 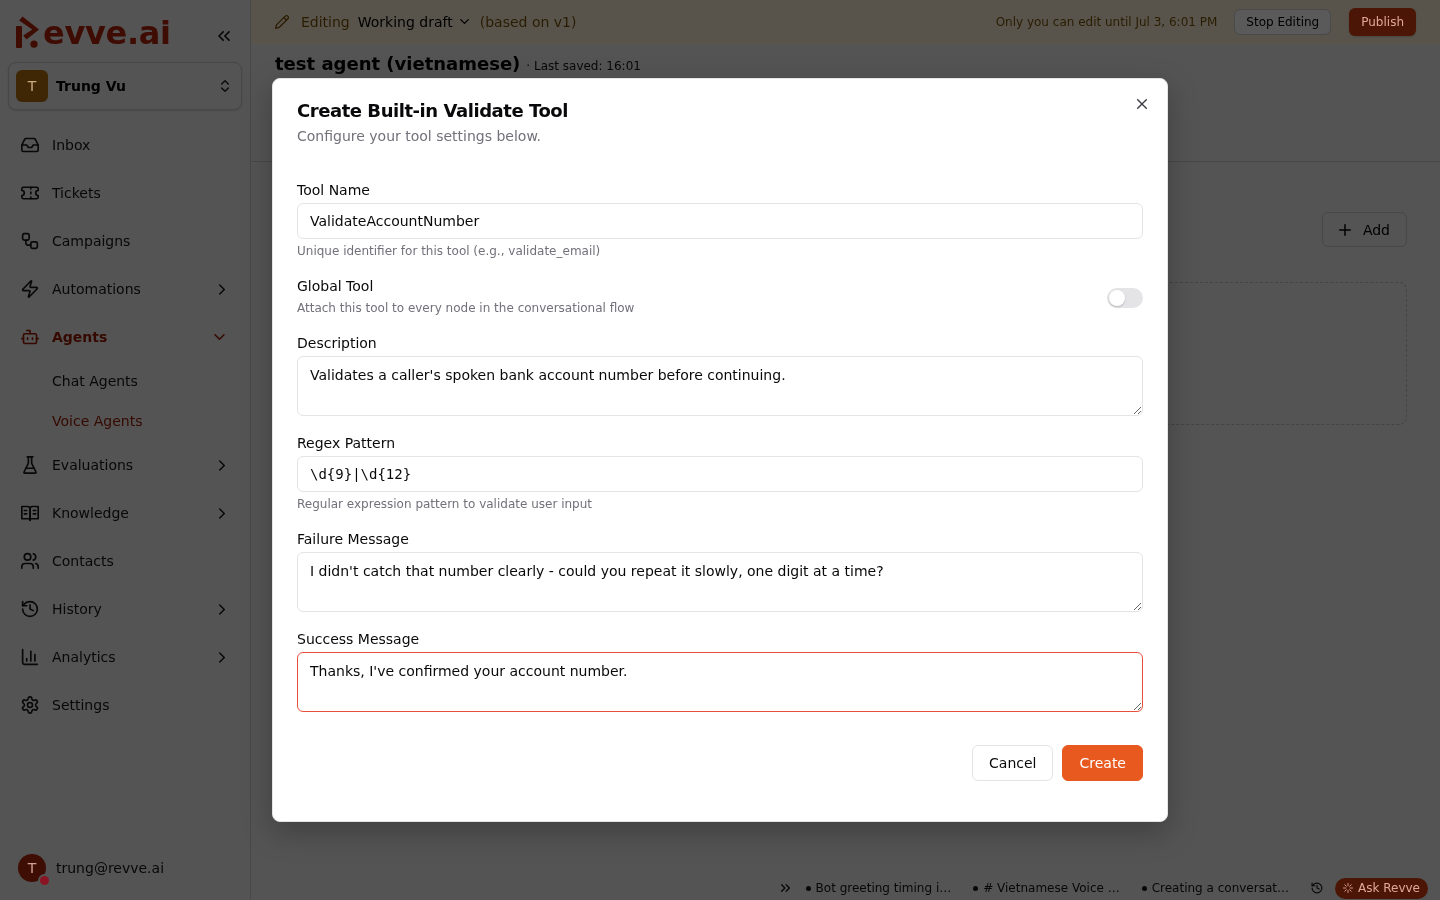 I want to click on textarea-field: Thanks, I've confirmed your account number., so click(x=720, y=682).